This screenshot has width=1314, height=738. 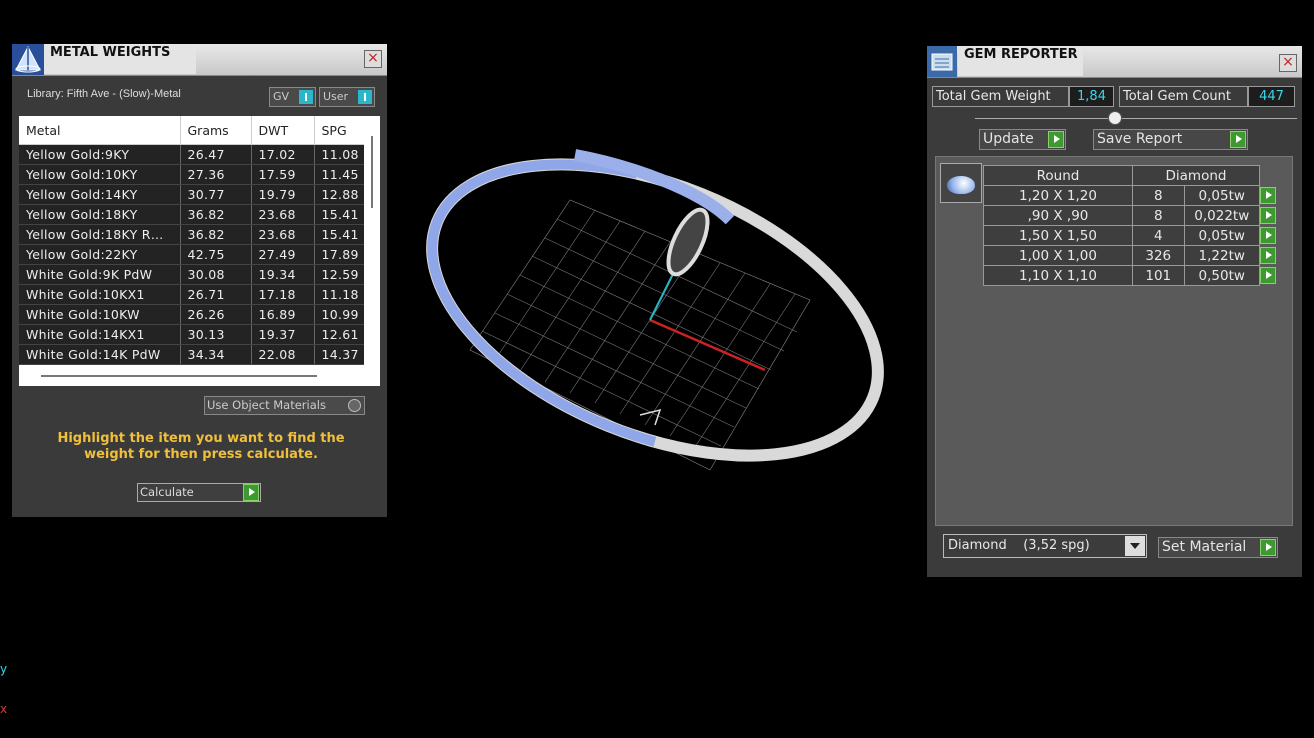 What do you see at coordinates (100, 314) in the screenshot?
I see `metal-cell: White Gold:10KW` at bounding box center [100, 314].